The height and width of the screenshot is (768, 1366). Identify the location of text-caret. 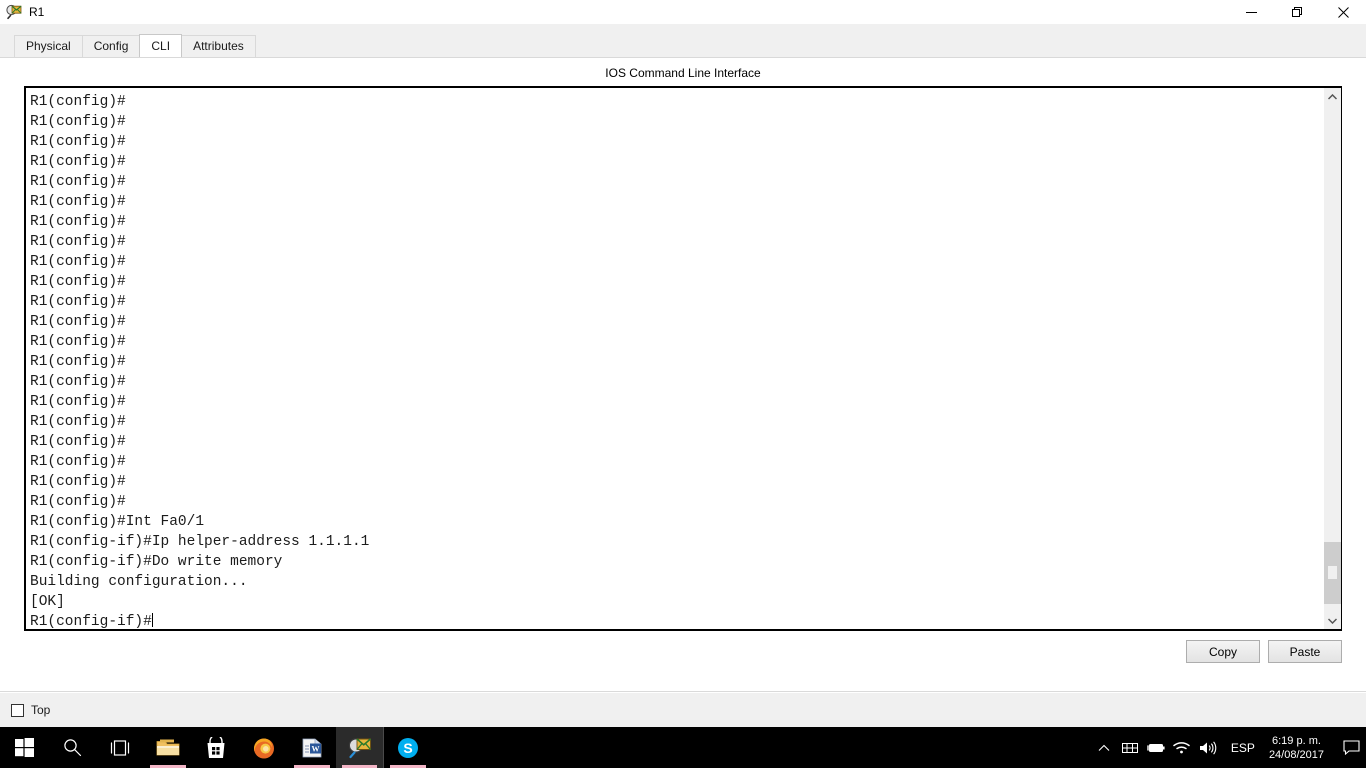
(152, 620).